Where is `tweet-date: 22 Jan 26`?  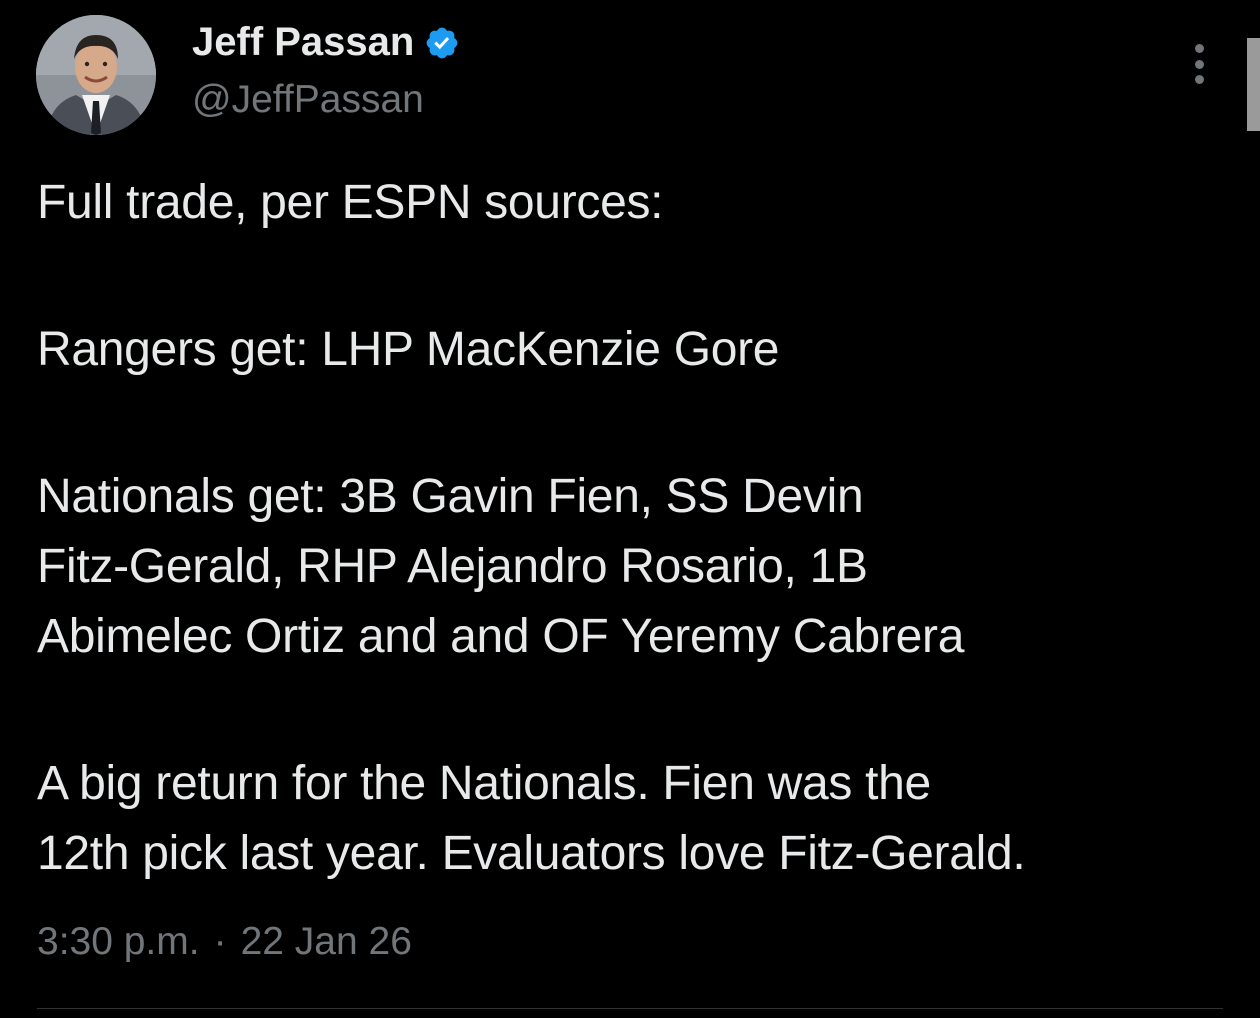 tweet-date: 22 Jan 26 is located at coordinates (326, 942).